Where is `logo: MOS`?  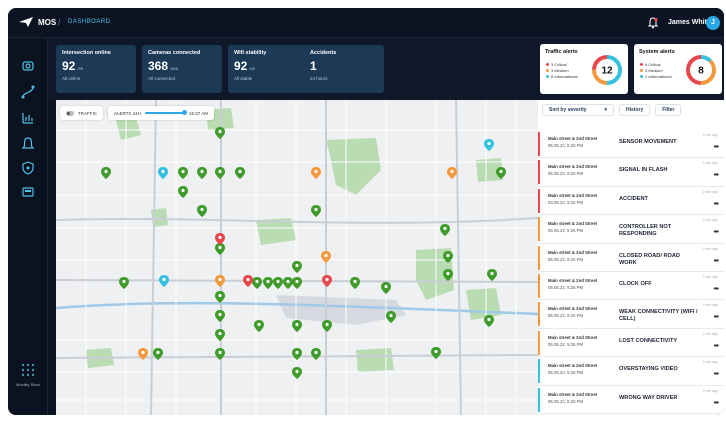 logo: MOS is located at coordinates (37, 22).